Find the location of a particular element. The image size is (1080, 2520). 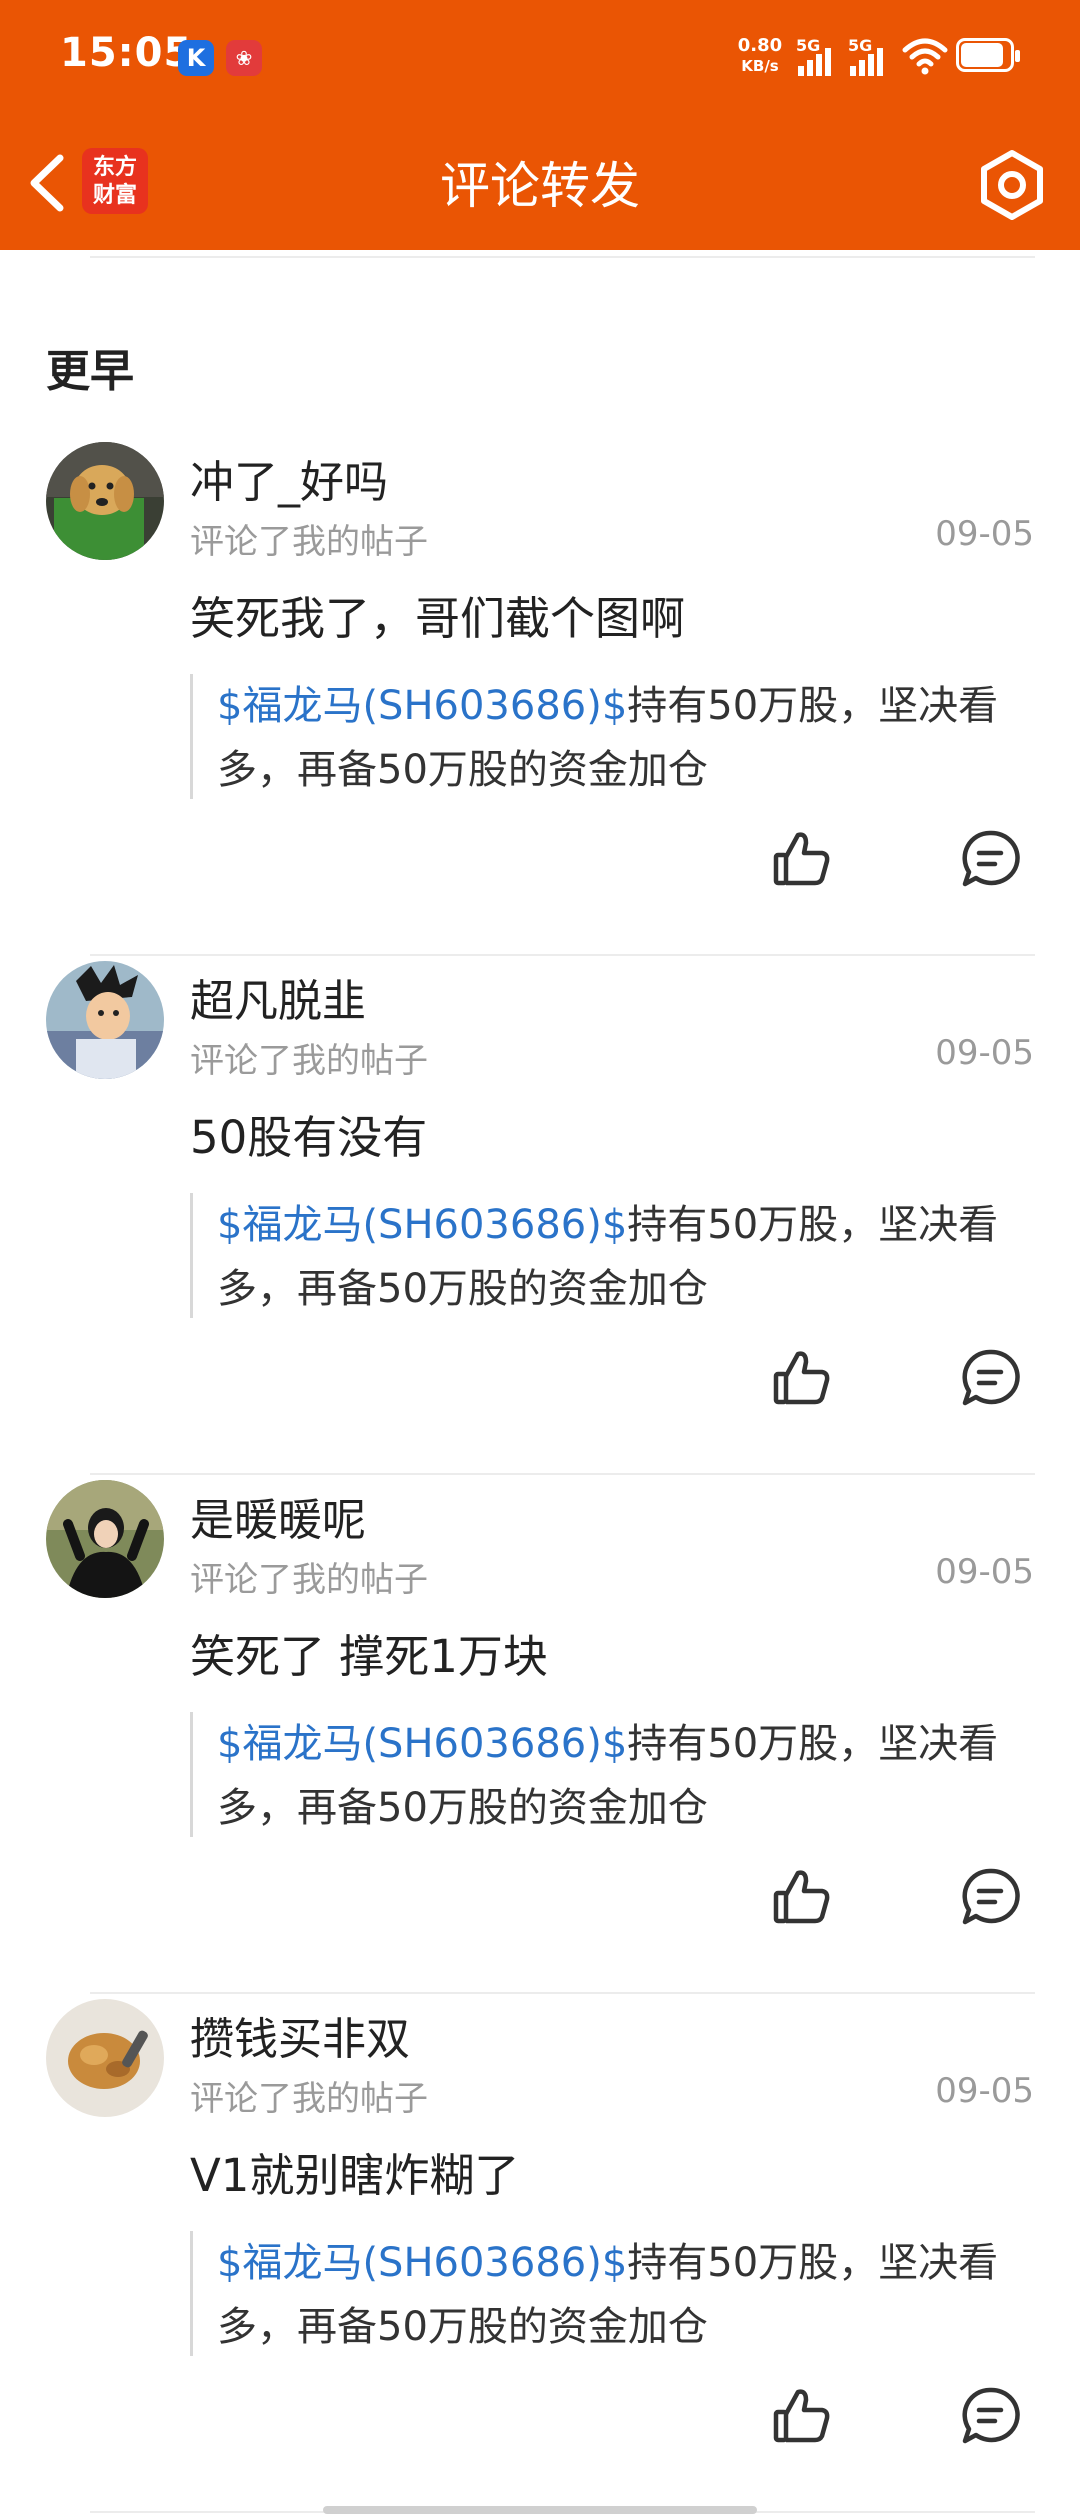

username: 是暖暖呢 is located at coordinates (278, 1516).